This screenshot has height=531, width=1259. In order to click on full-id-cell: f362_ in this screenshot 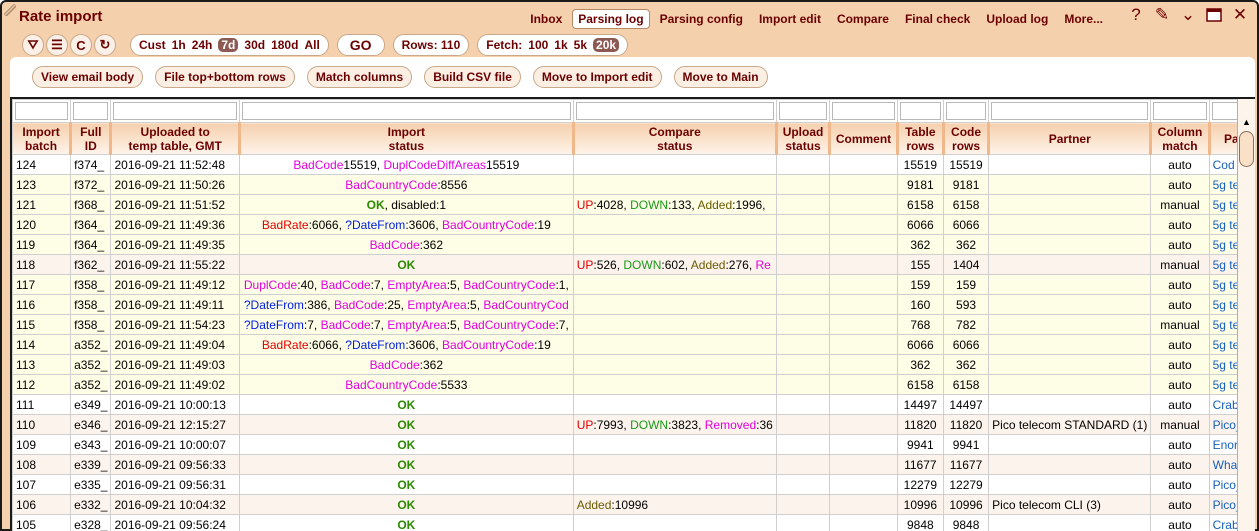, I will do `click(91, 264)`.